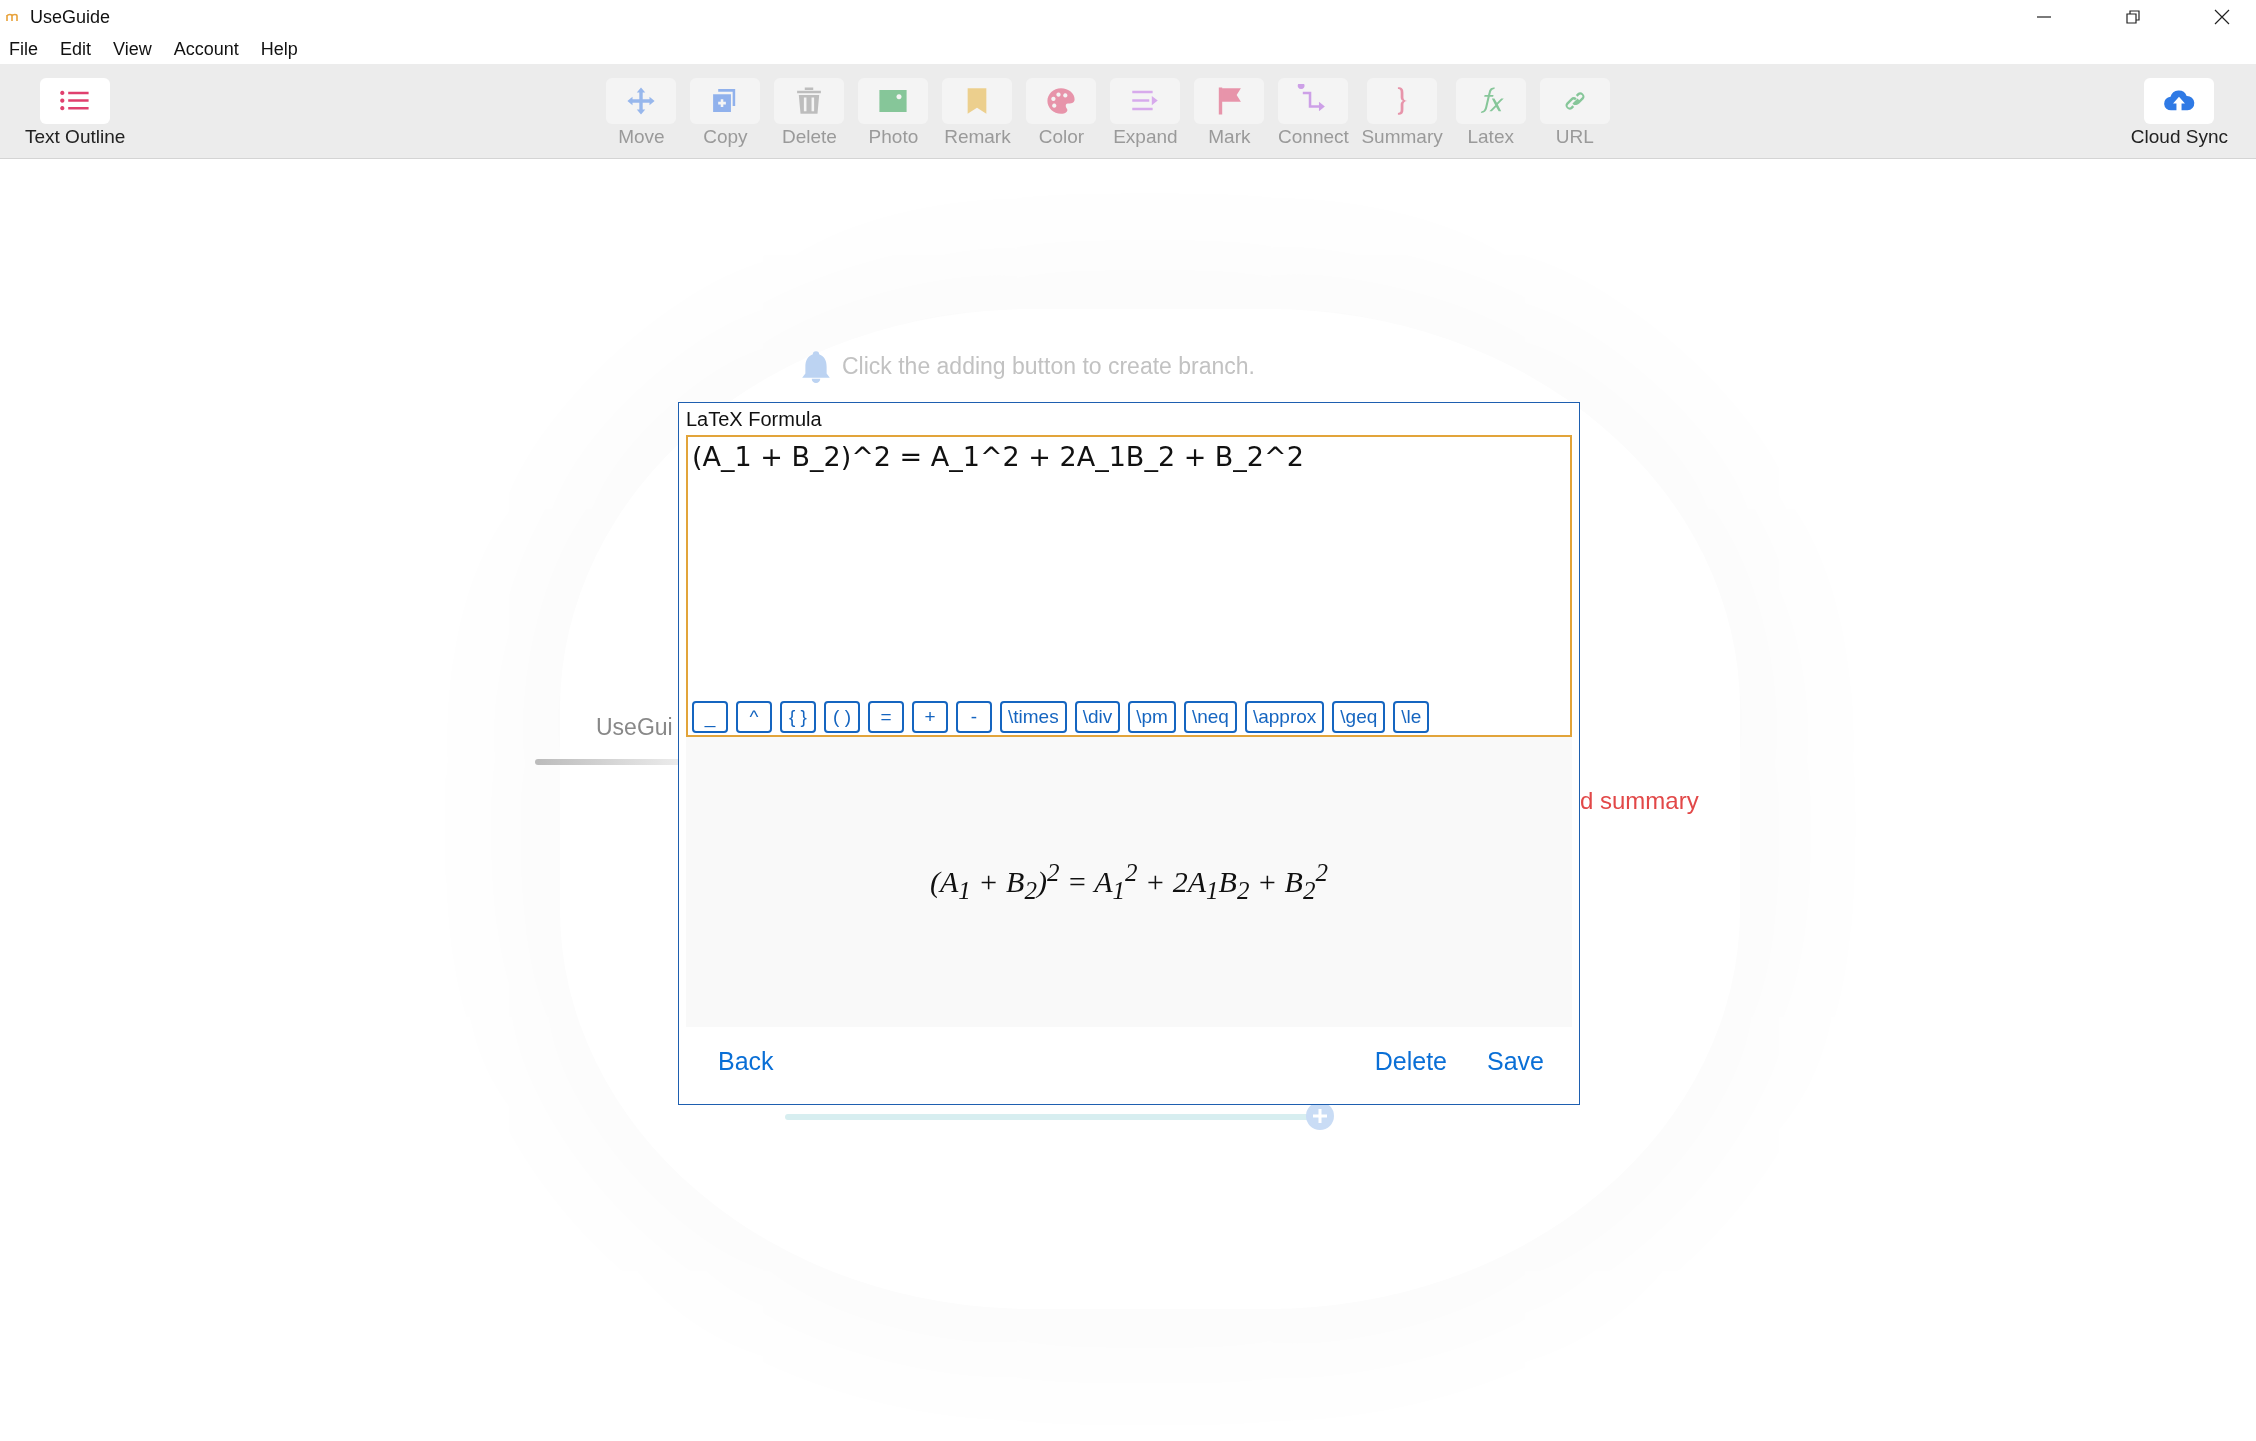 Image resolution: width=2256 pixels, height=1441 pixels. I want to click on cloud-sync-button: Cloud Sync, so click(2179, 113).